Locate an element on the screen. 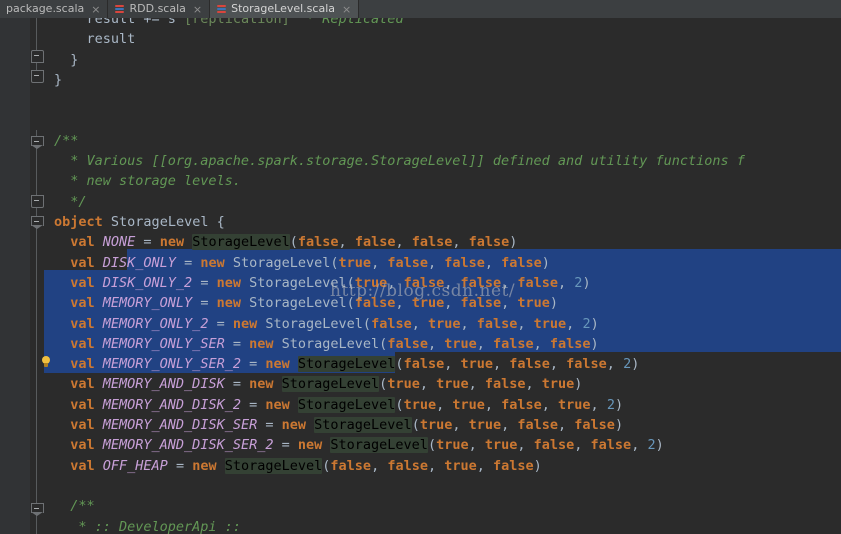  code-line: * new storage levels. is located at coordinates (442, 181).